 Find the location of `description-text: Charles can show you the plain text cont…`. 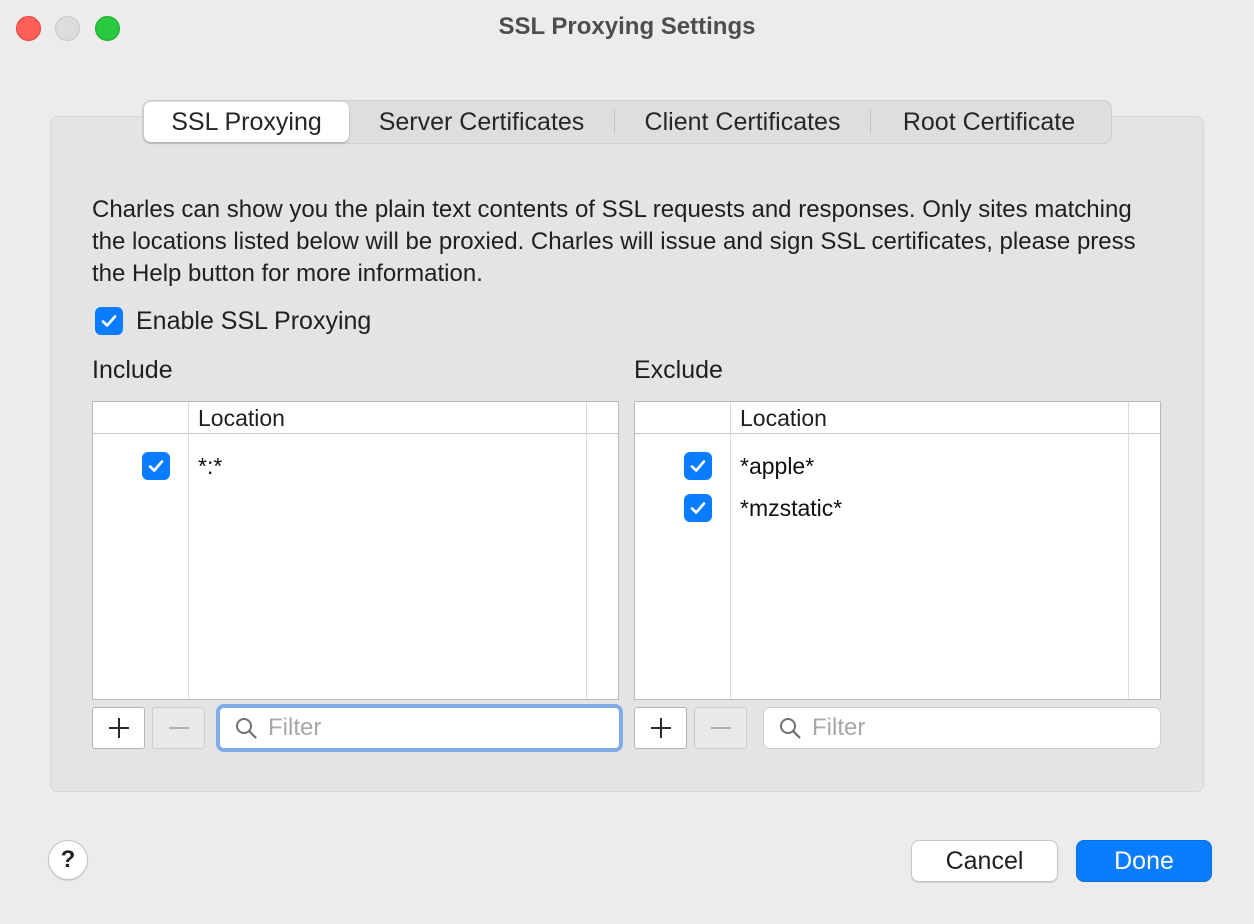

description-text: Charles can show you the plain text cont… is located at coordinates (614, 241).